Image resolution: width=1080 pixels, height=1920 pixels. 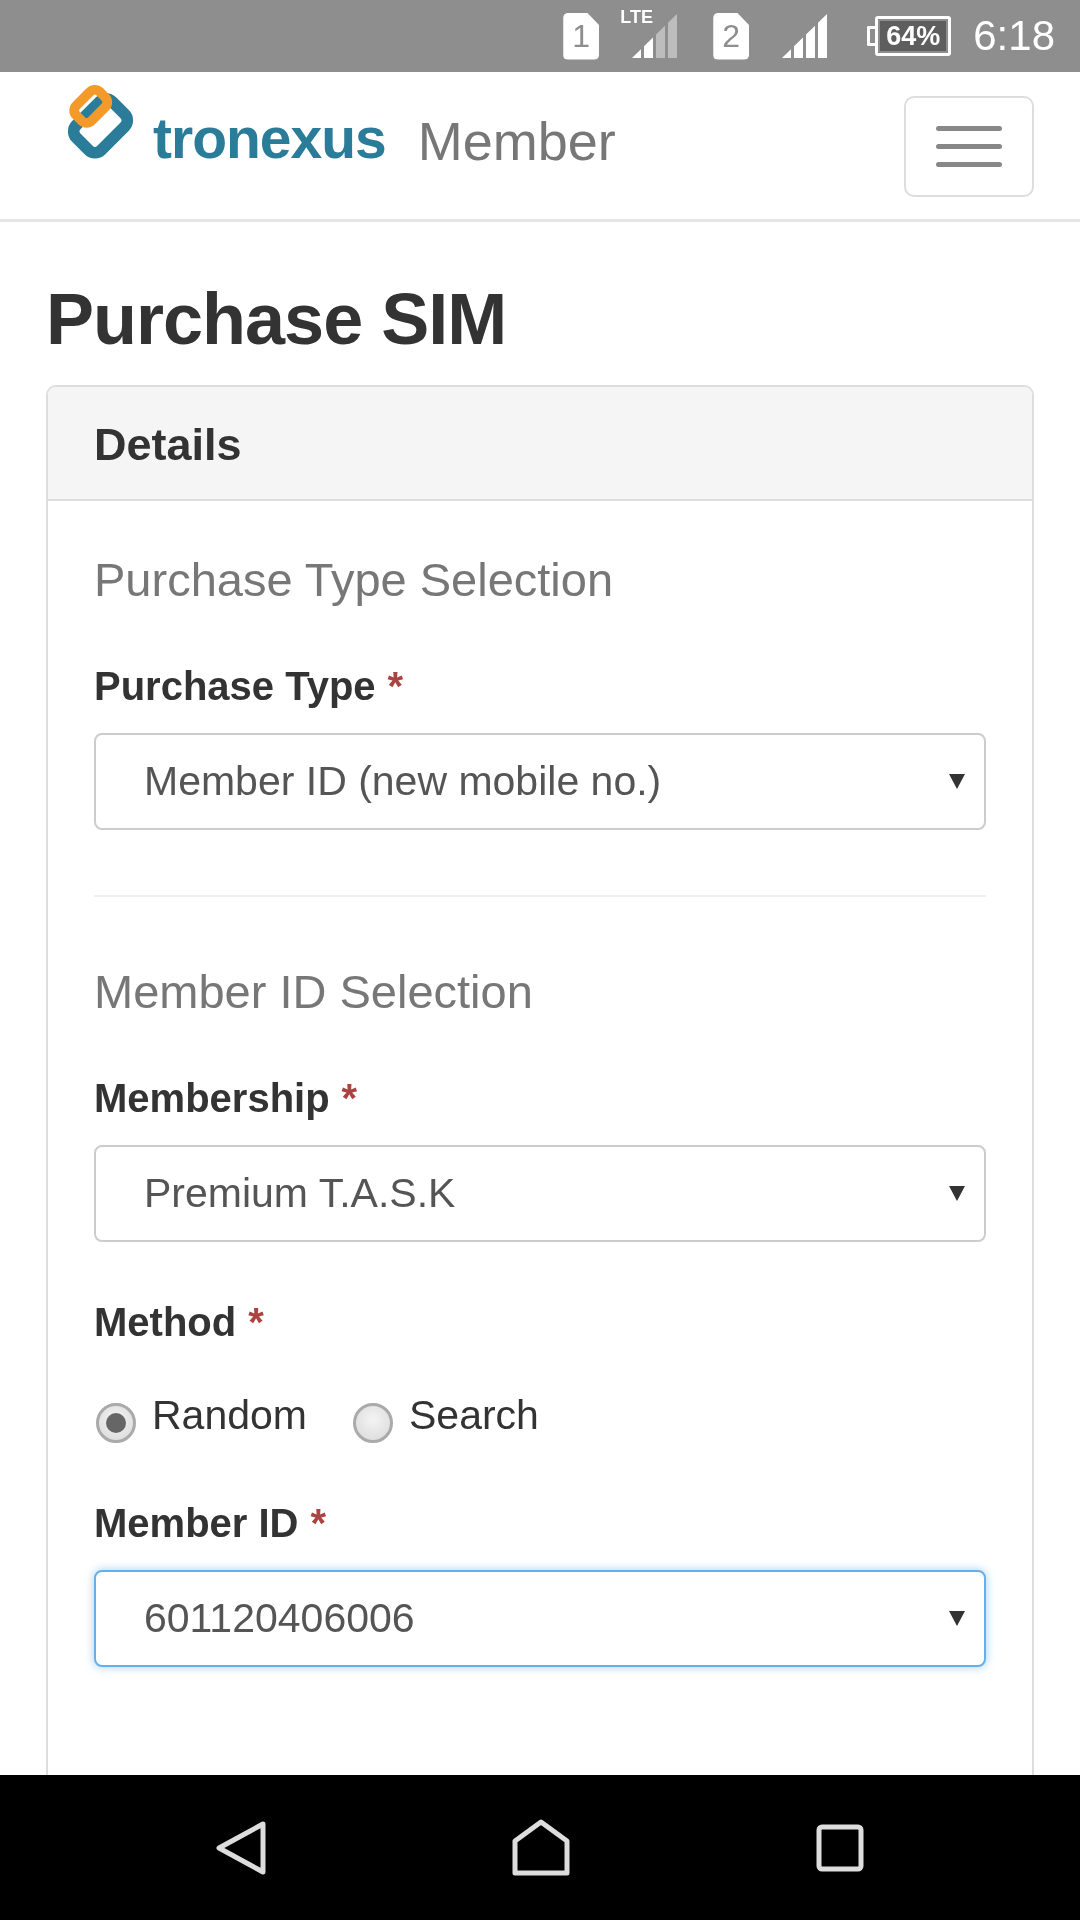 I want to click on select-field: Premium T.A.S.K, so click(x=540, y=1193).